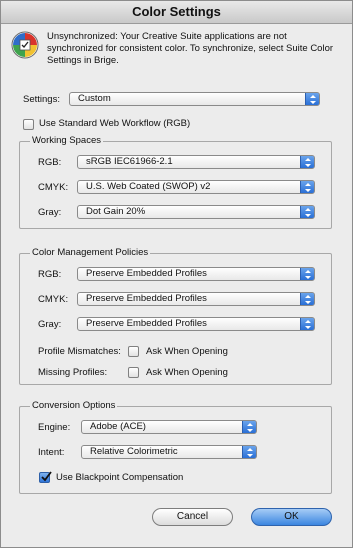 Image resolution: width=353 pixels, height=548 pixels. What do you see at coordinates (53, 187) in the screenshot?
I see `ws-cmyk-label: CMYK:` at bounding box center [53, 187].